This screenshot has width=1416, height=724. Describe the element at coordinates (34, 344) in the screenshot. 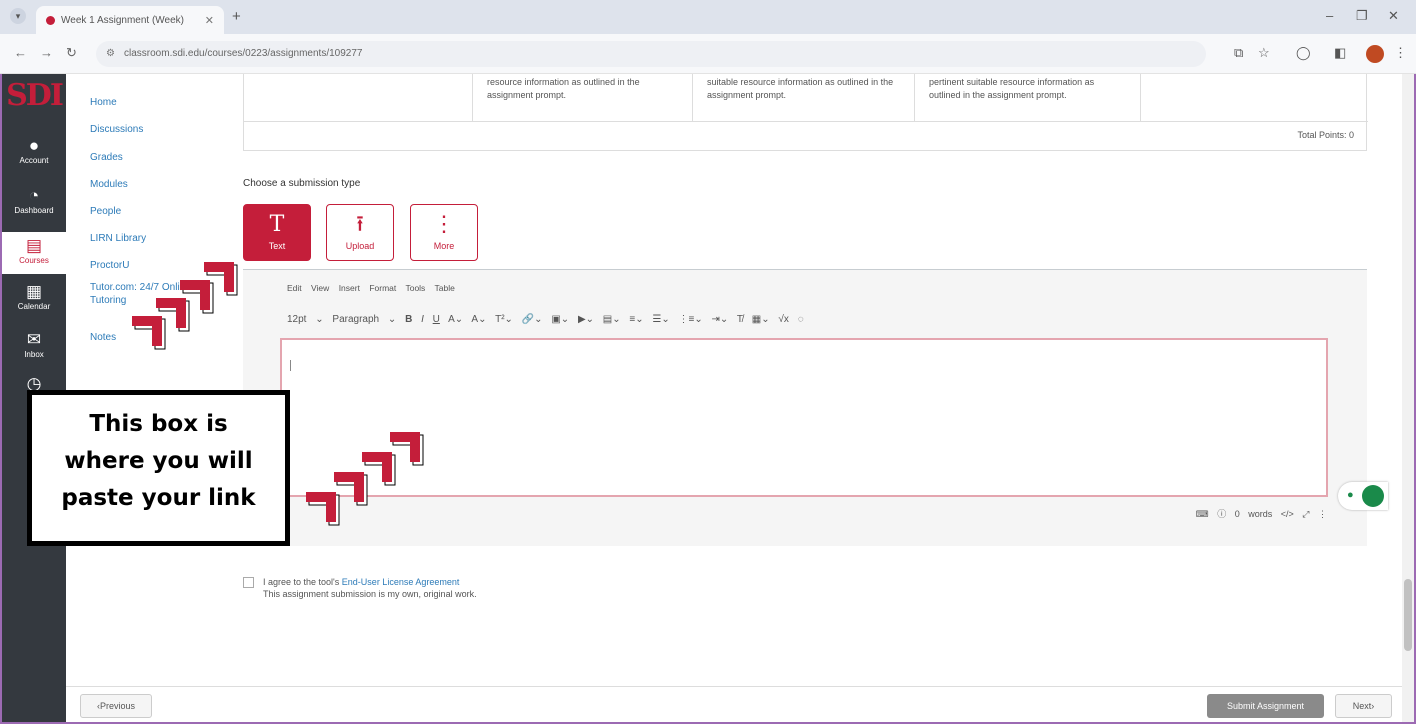

I see `nav-inbox: ✉ Inbox` at that location.